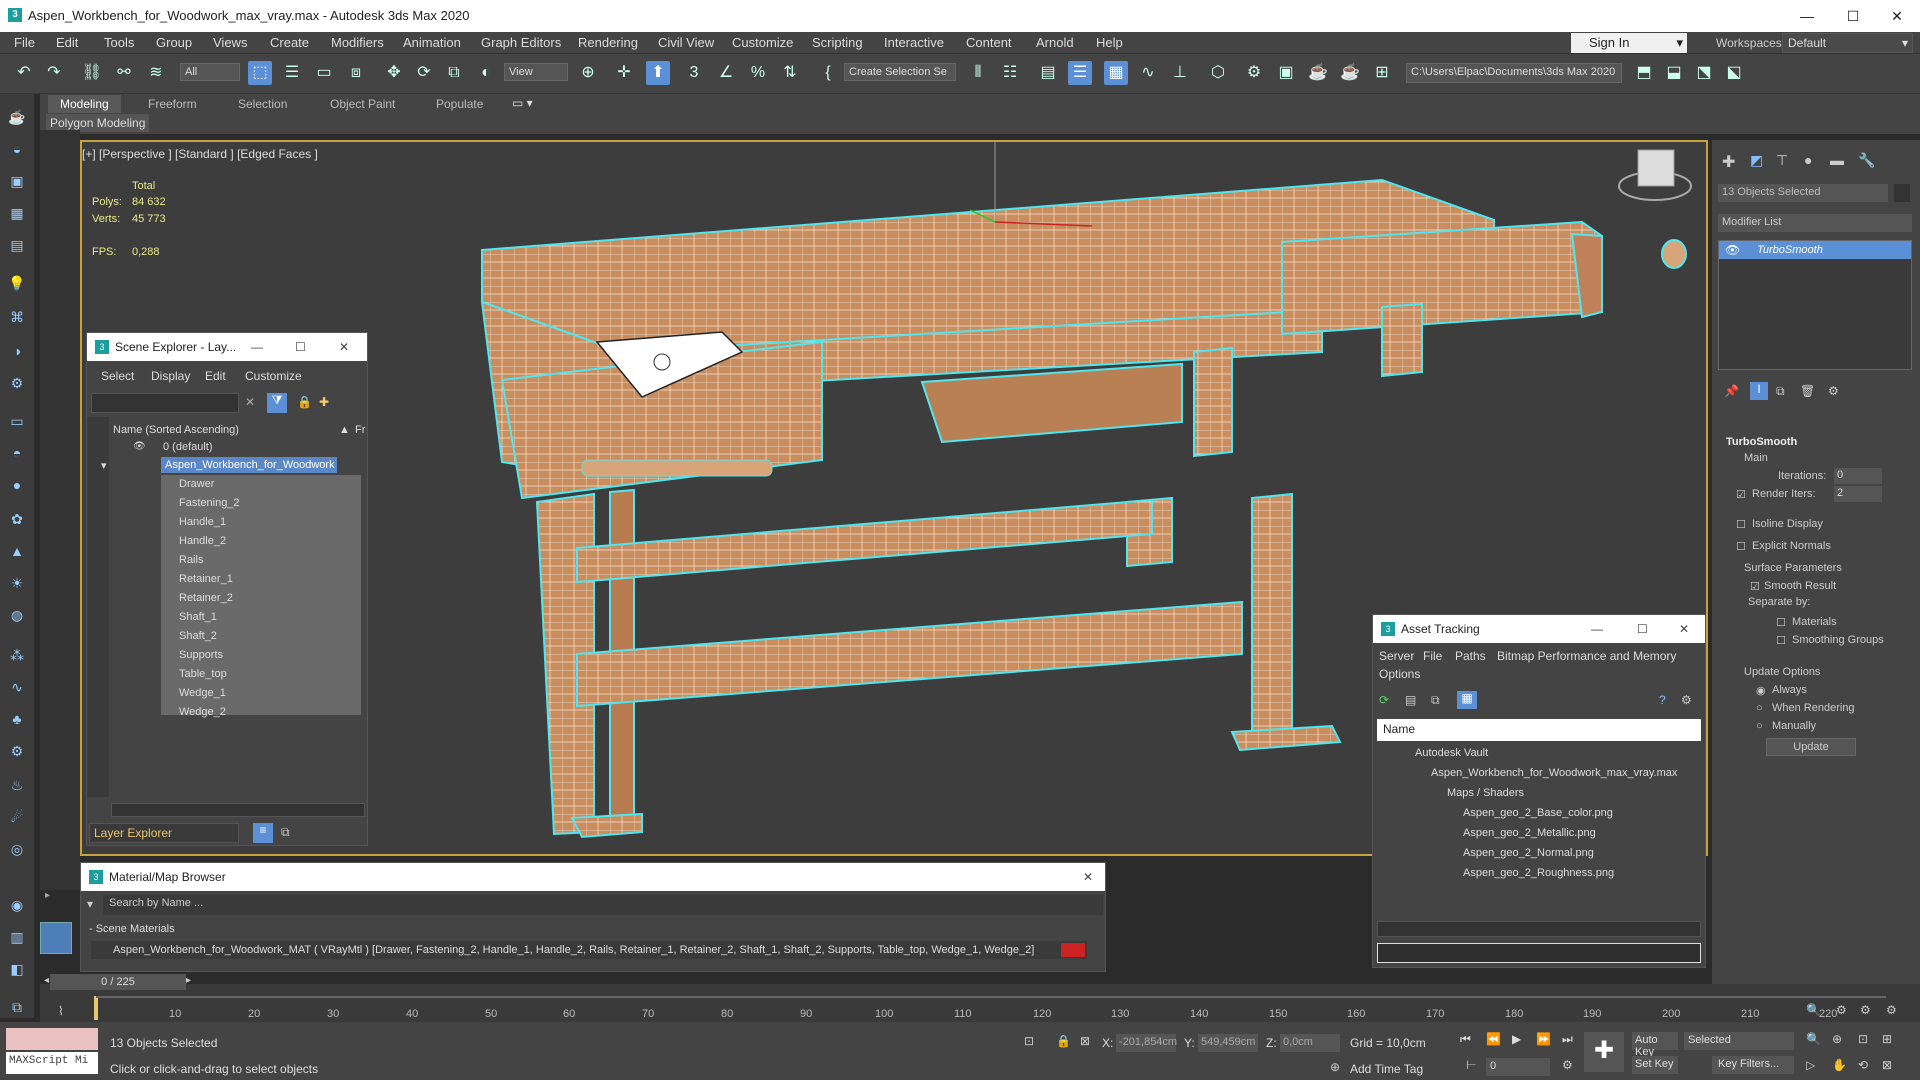 The width and height of the screenshot is (1920, 1080). I want to click on list-item: Wedge_1, so click(202, 693).